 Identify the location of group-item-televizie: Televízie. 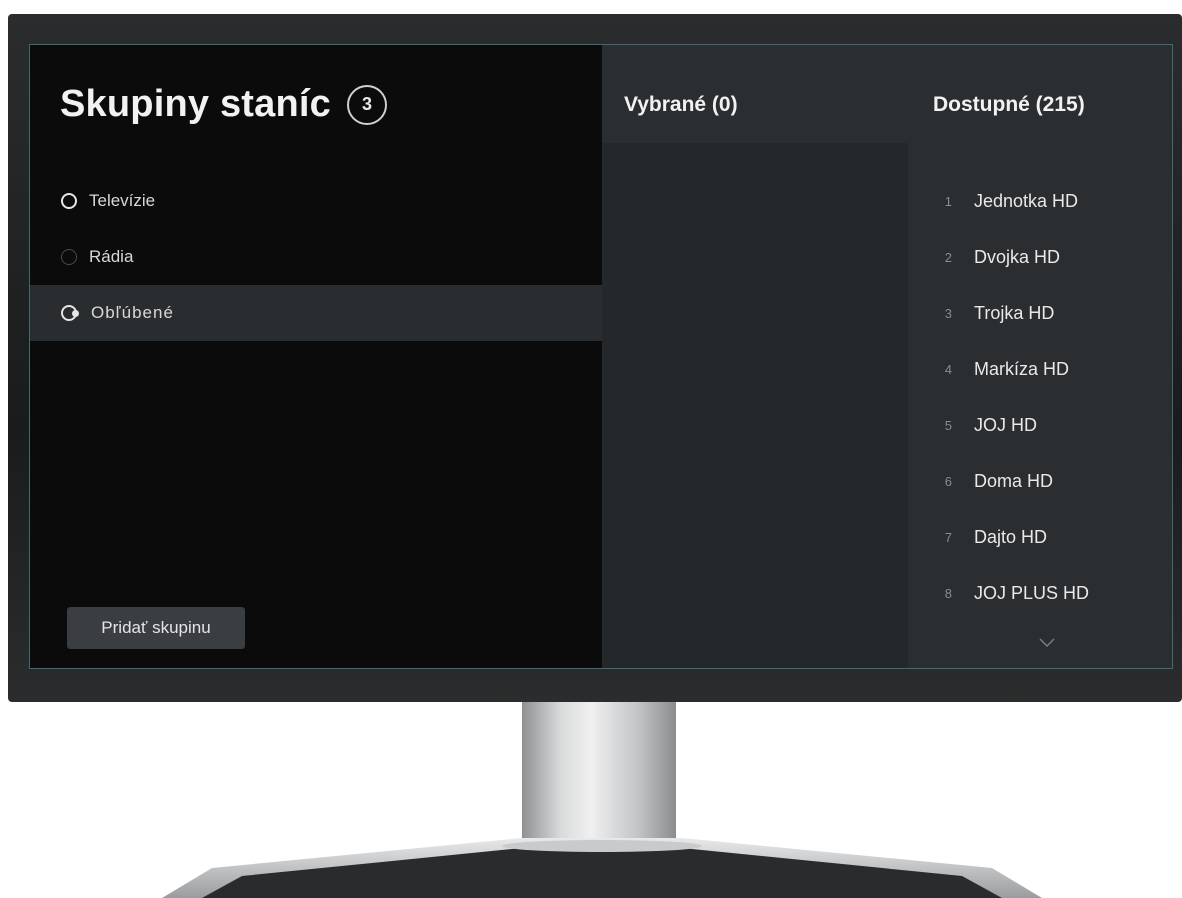
(316, 201).